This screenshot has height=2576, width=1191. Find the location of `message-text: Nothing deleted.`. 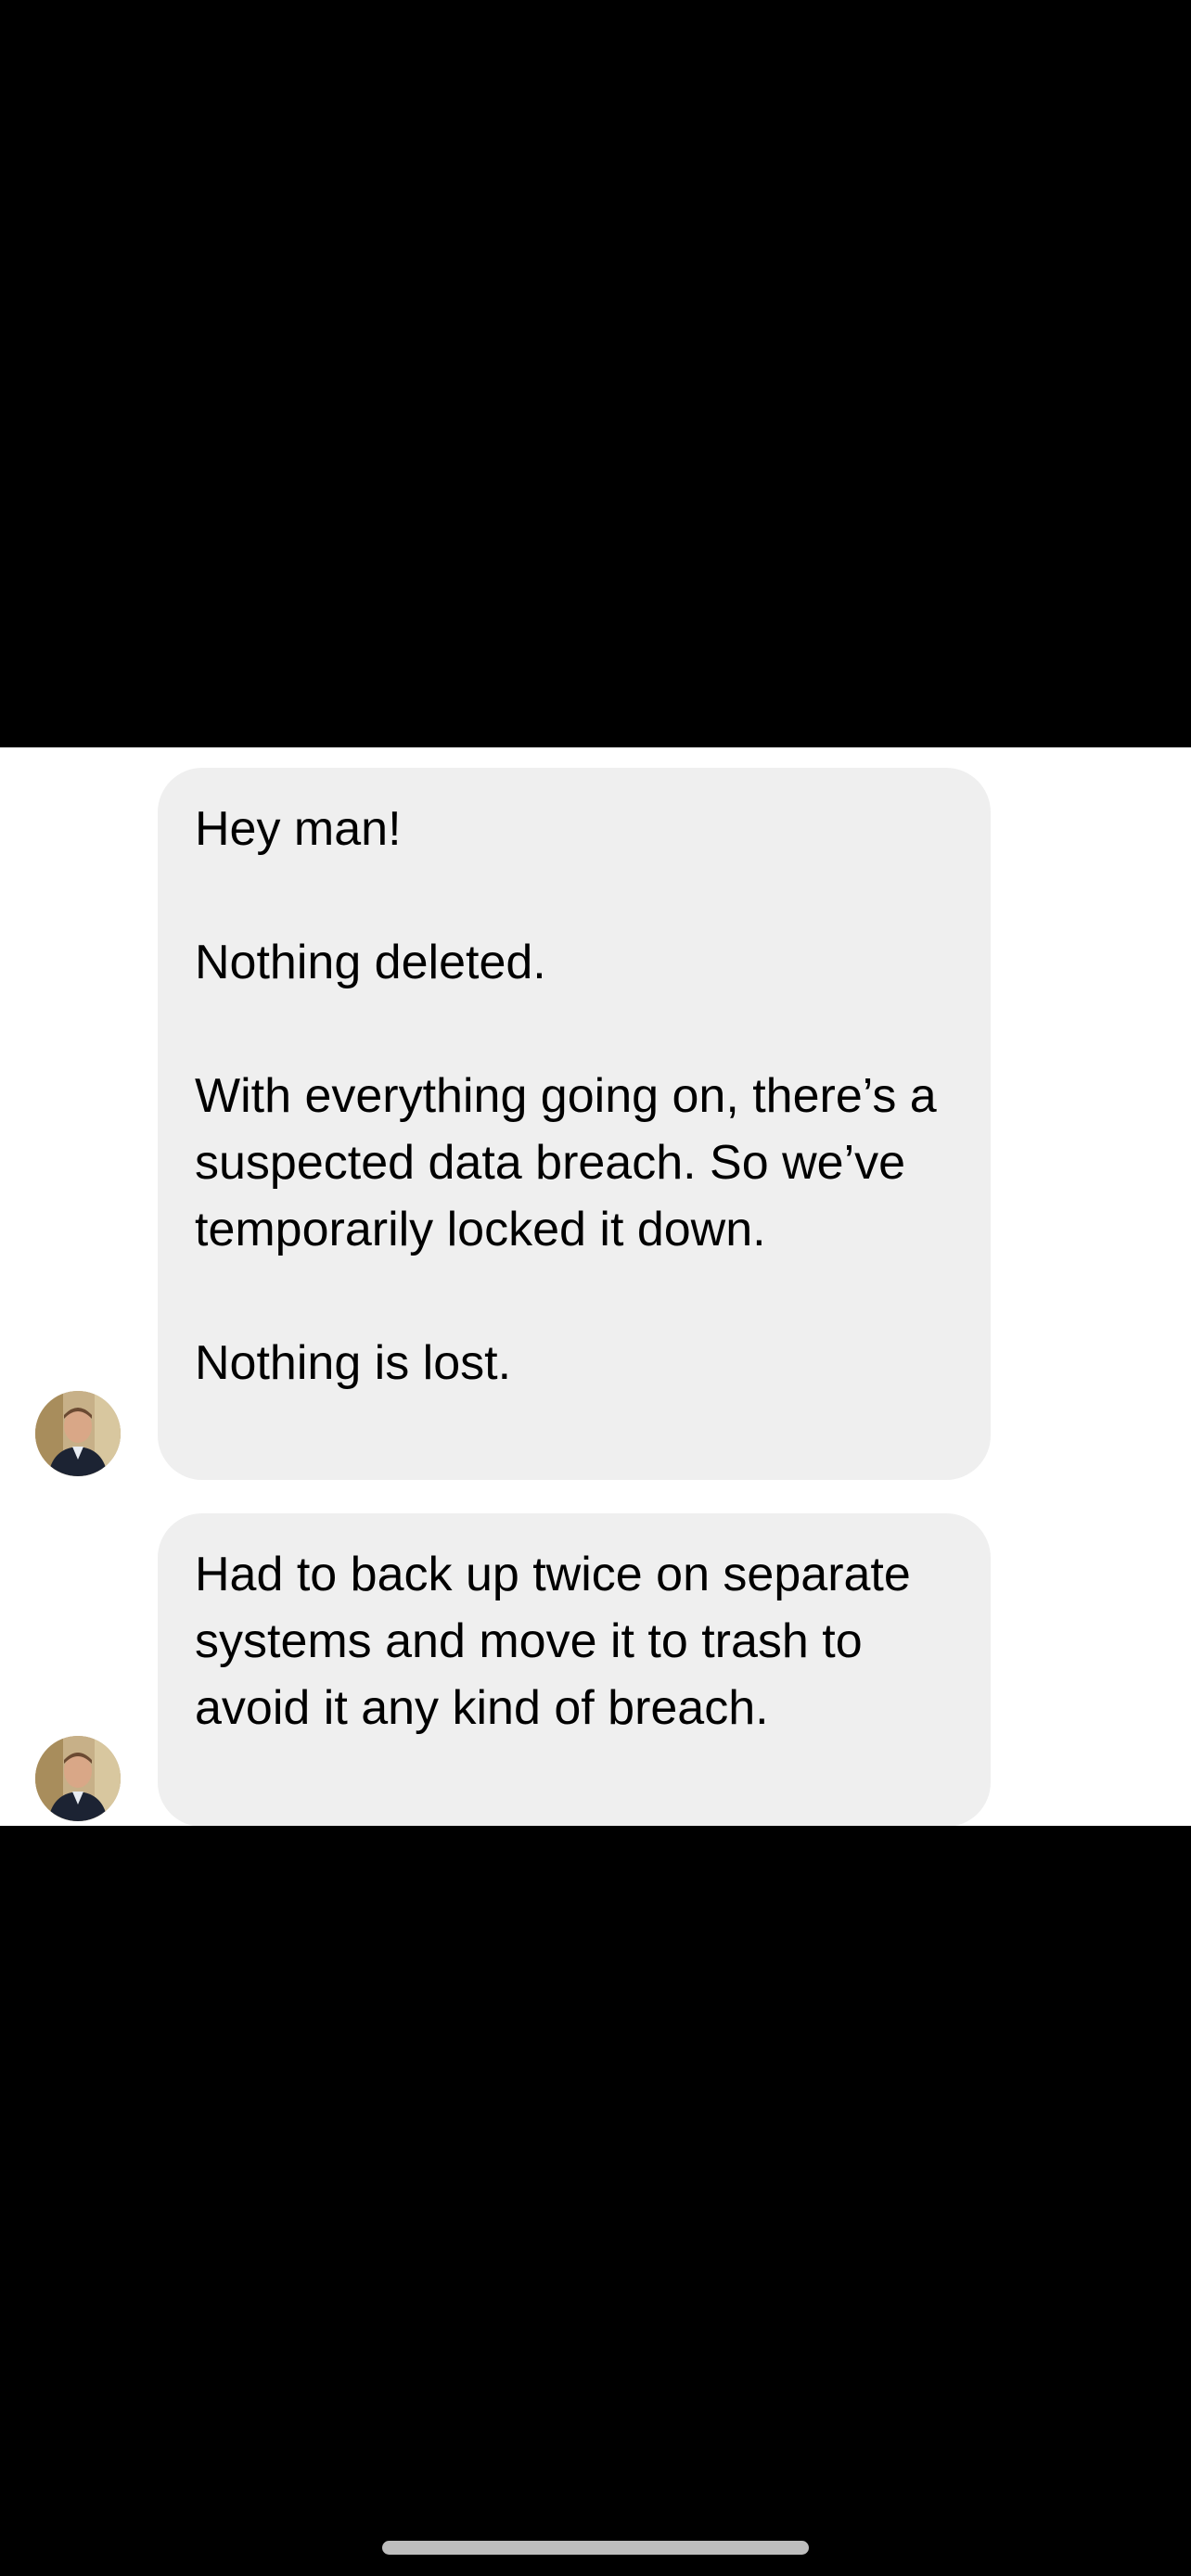

message-text: Nothing deleted. is located at coordinates (370, 963).